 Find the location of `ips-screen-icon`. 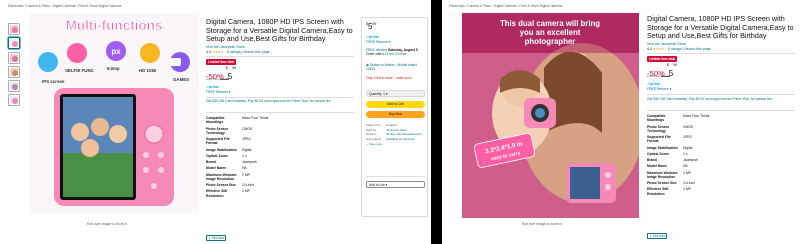

ips-screen-icon is located at coordinates (48, 62).